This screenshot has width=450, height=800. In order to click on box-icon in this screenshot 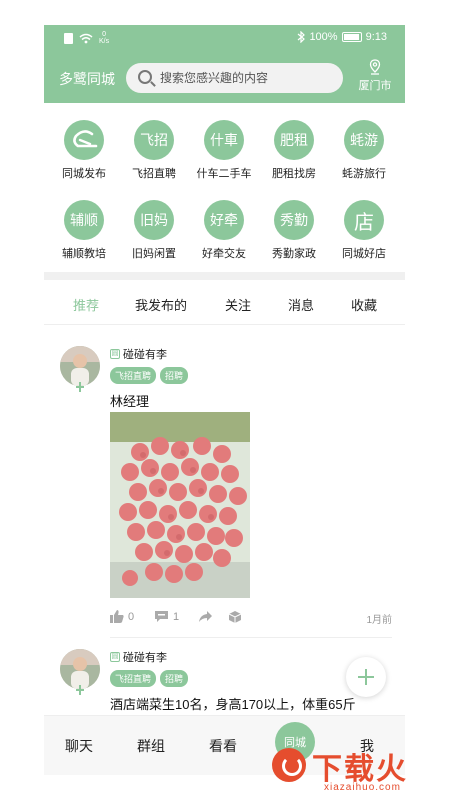, I will do `click(235, 617)`.